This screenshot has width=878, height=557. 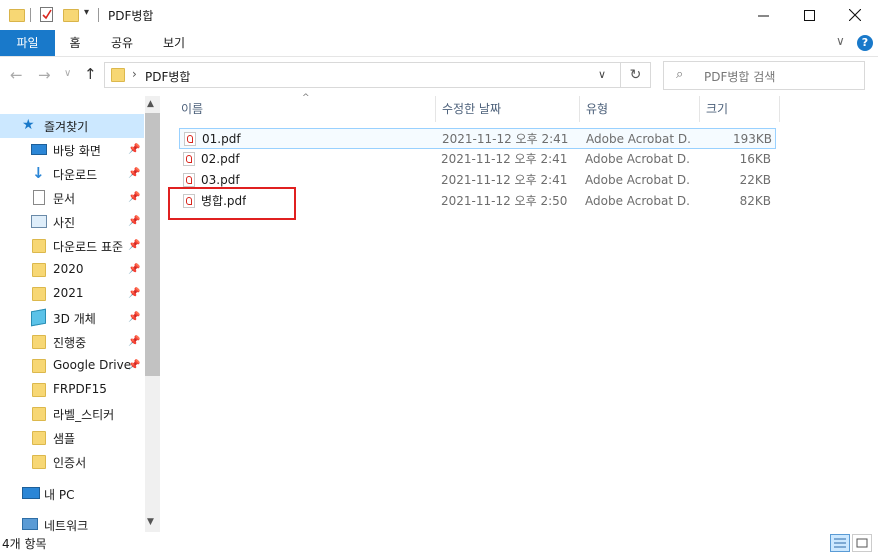 I want to click on nav-item-pictures: 사진 📌, so click(x=72, y=222).